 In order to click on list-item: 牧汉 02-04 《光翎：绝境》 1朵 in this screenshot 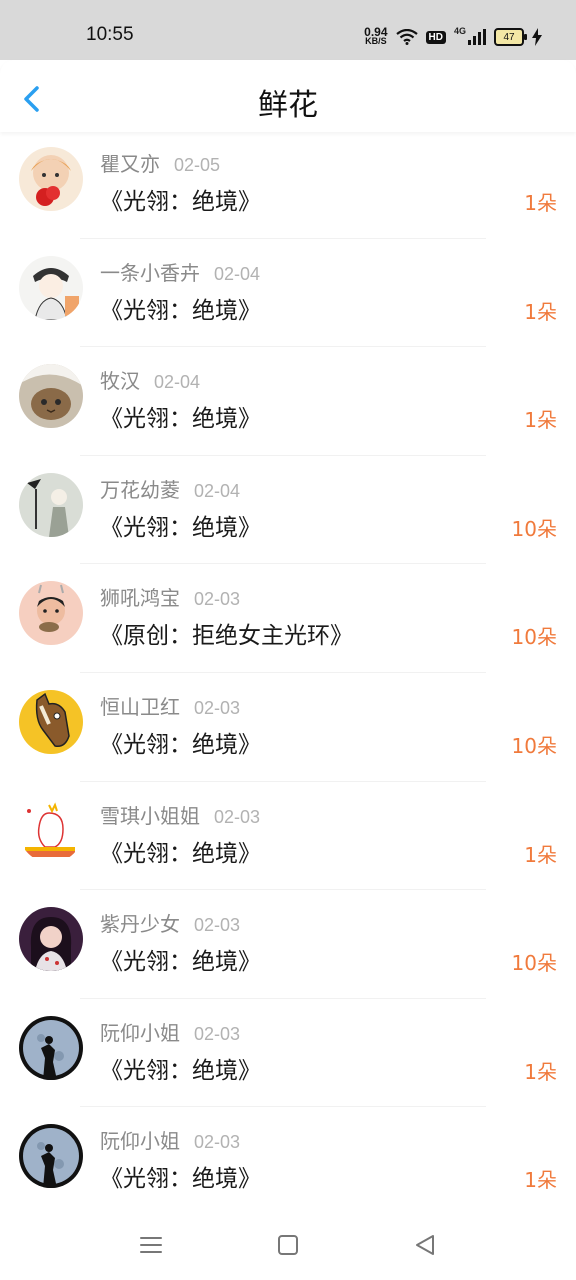, I will do `click(288, 401)`.